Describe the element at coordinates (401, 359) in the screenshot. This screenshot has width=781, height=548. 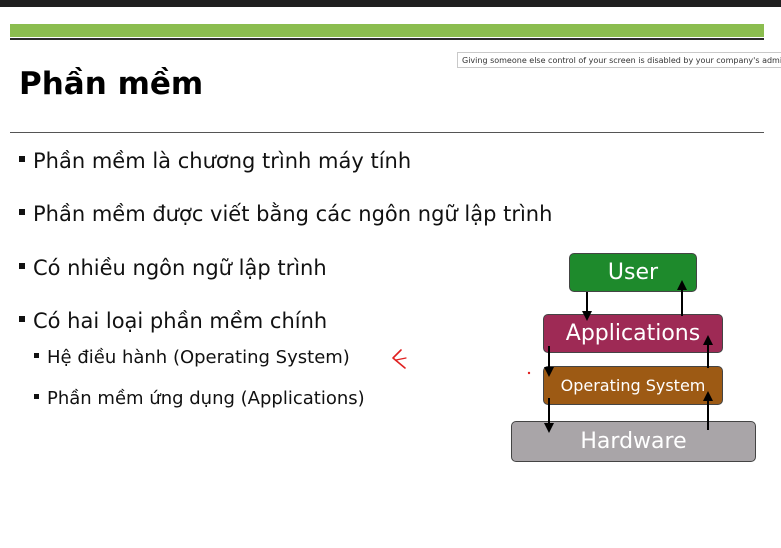
I see `annotation-mark` at that location.